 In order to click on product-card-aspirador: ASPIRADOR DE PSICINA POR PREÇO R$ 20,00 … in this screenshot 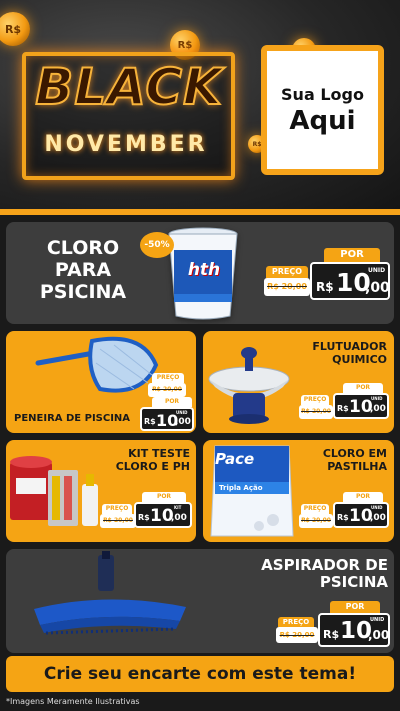, I will do `click(200, 601)`.